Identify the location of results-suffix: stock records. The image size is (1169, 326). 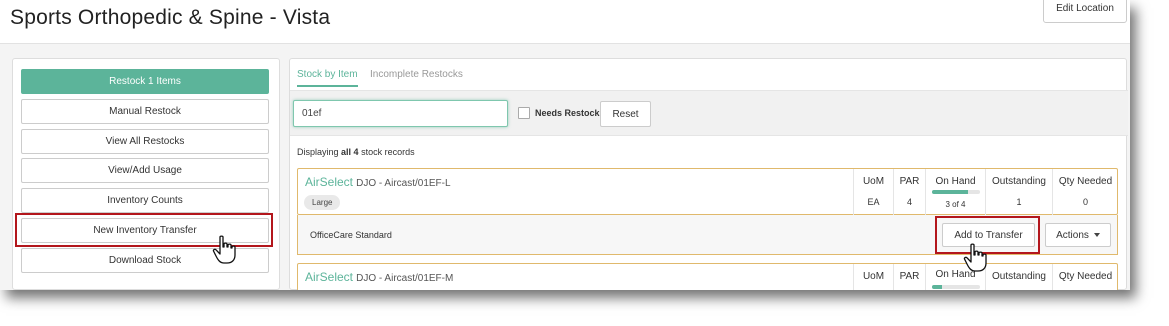
(388, 152).